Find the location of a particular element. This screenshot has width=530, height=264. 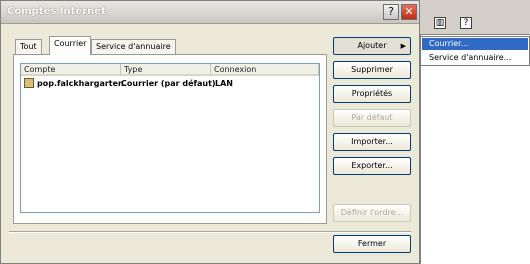

add-button-label: Ajouter is located at coordinates (372, 45).